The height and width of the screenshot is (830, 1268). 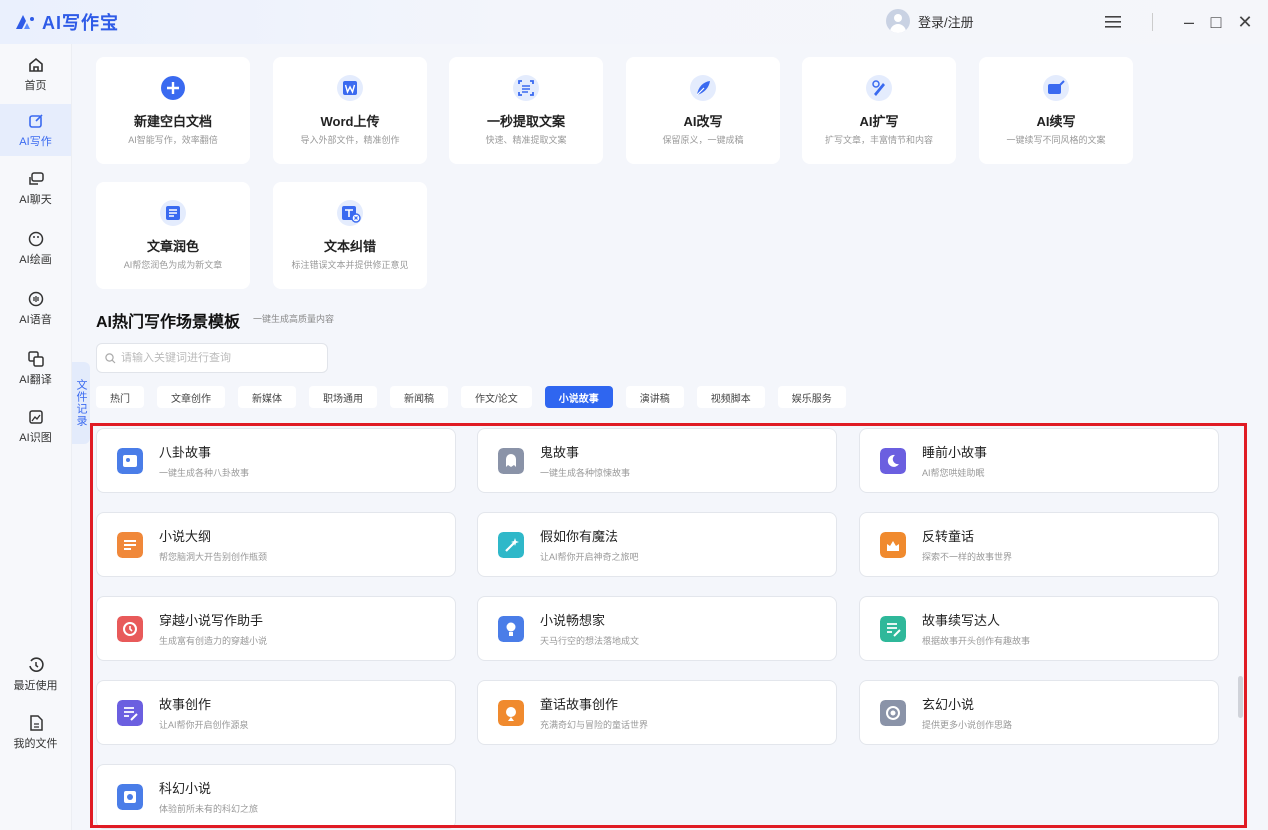 What do you see at coordinates (634, 22) in the screenshot?
I see `title-bar: AI写作宝 登录/注册 – □ ✕` at bounding box center [634, 22].